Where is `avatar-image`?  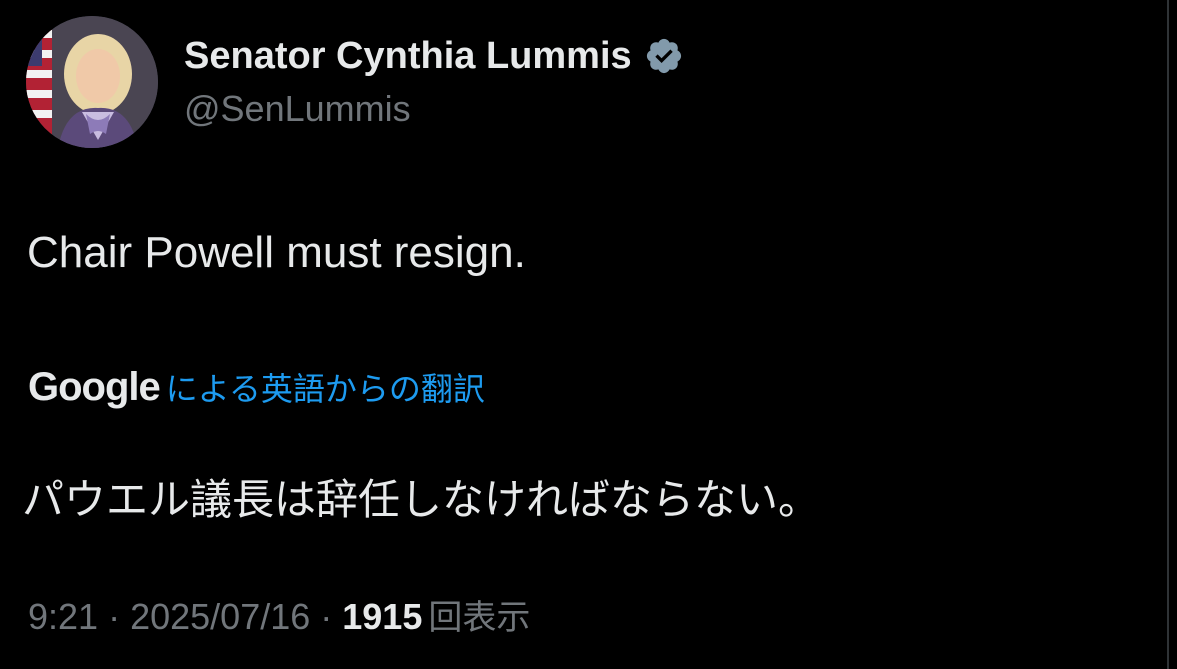
avatar-image is located at coordinates (92, 82).